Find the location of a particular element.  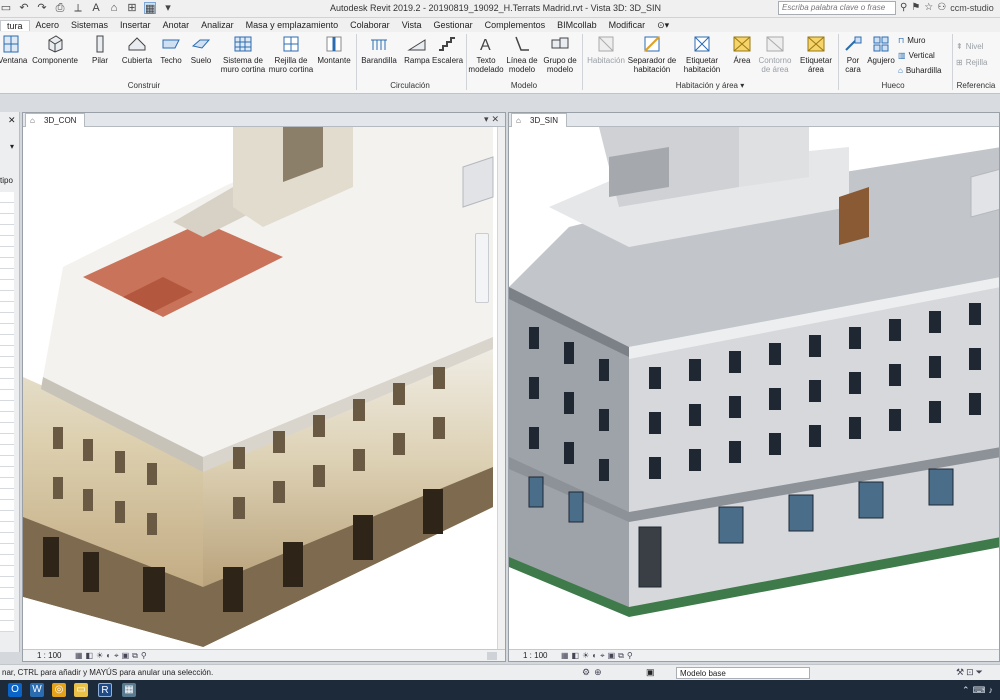

por-cara-button: Por cara is located at coordinates (853, 54).